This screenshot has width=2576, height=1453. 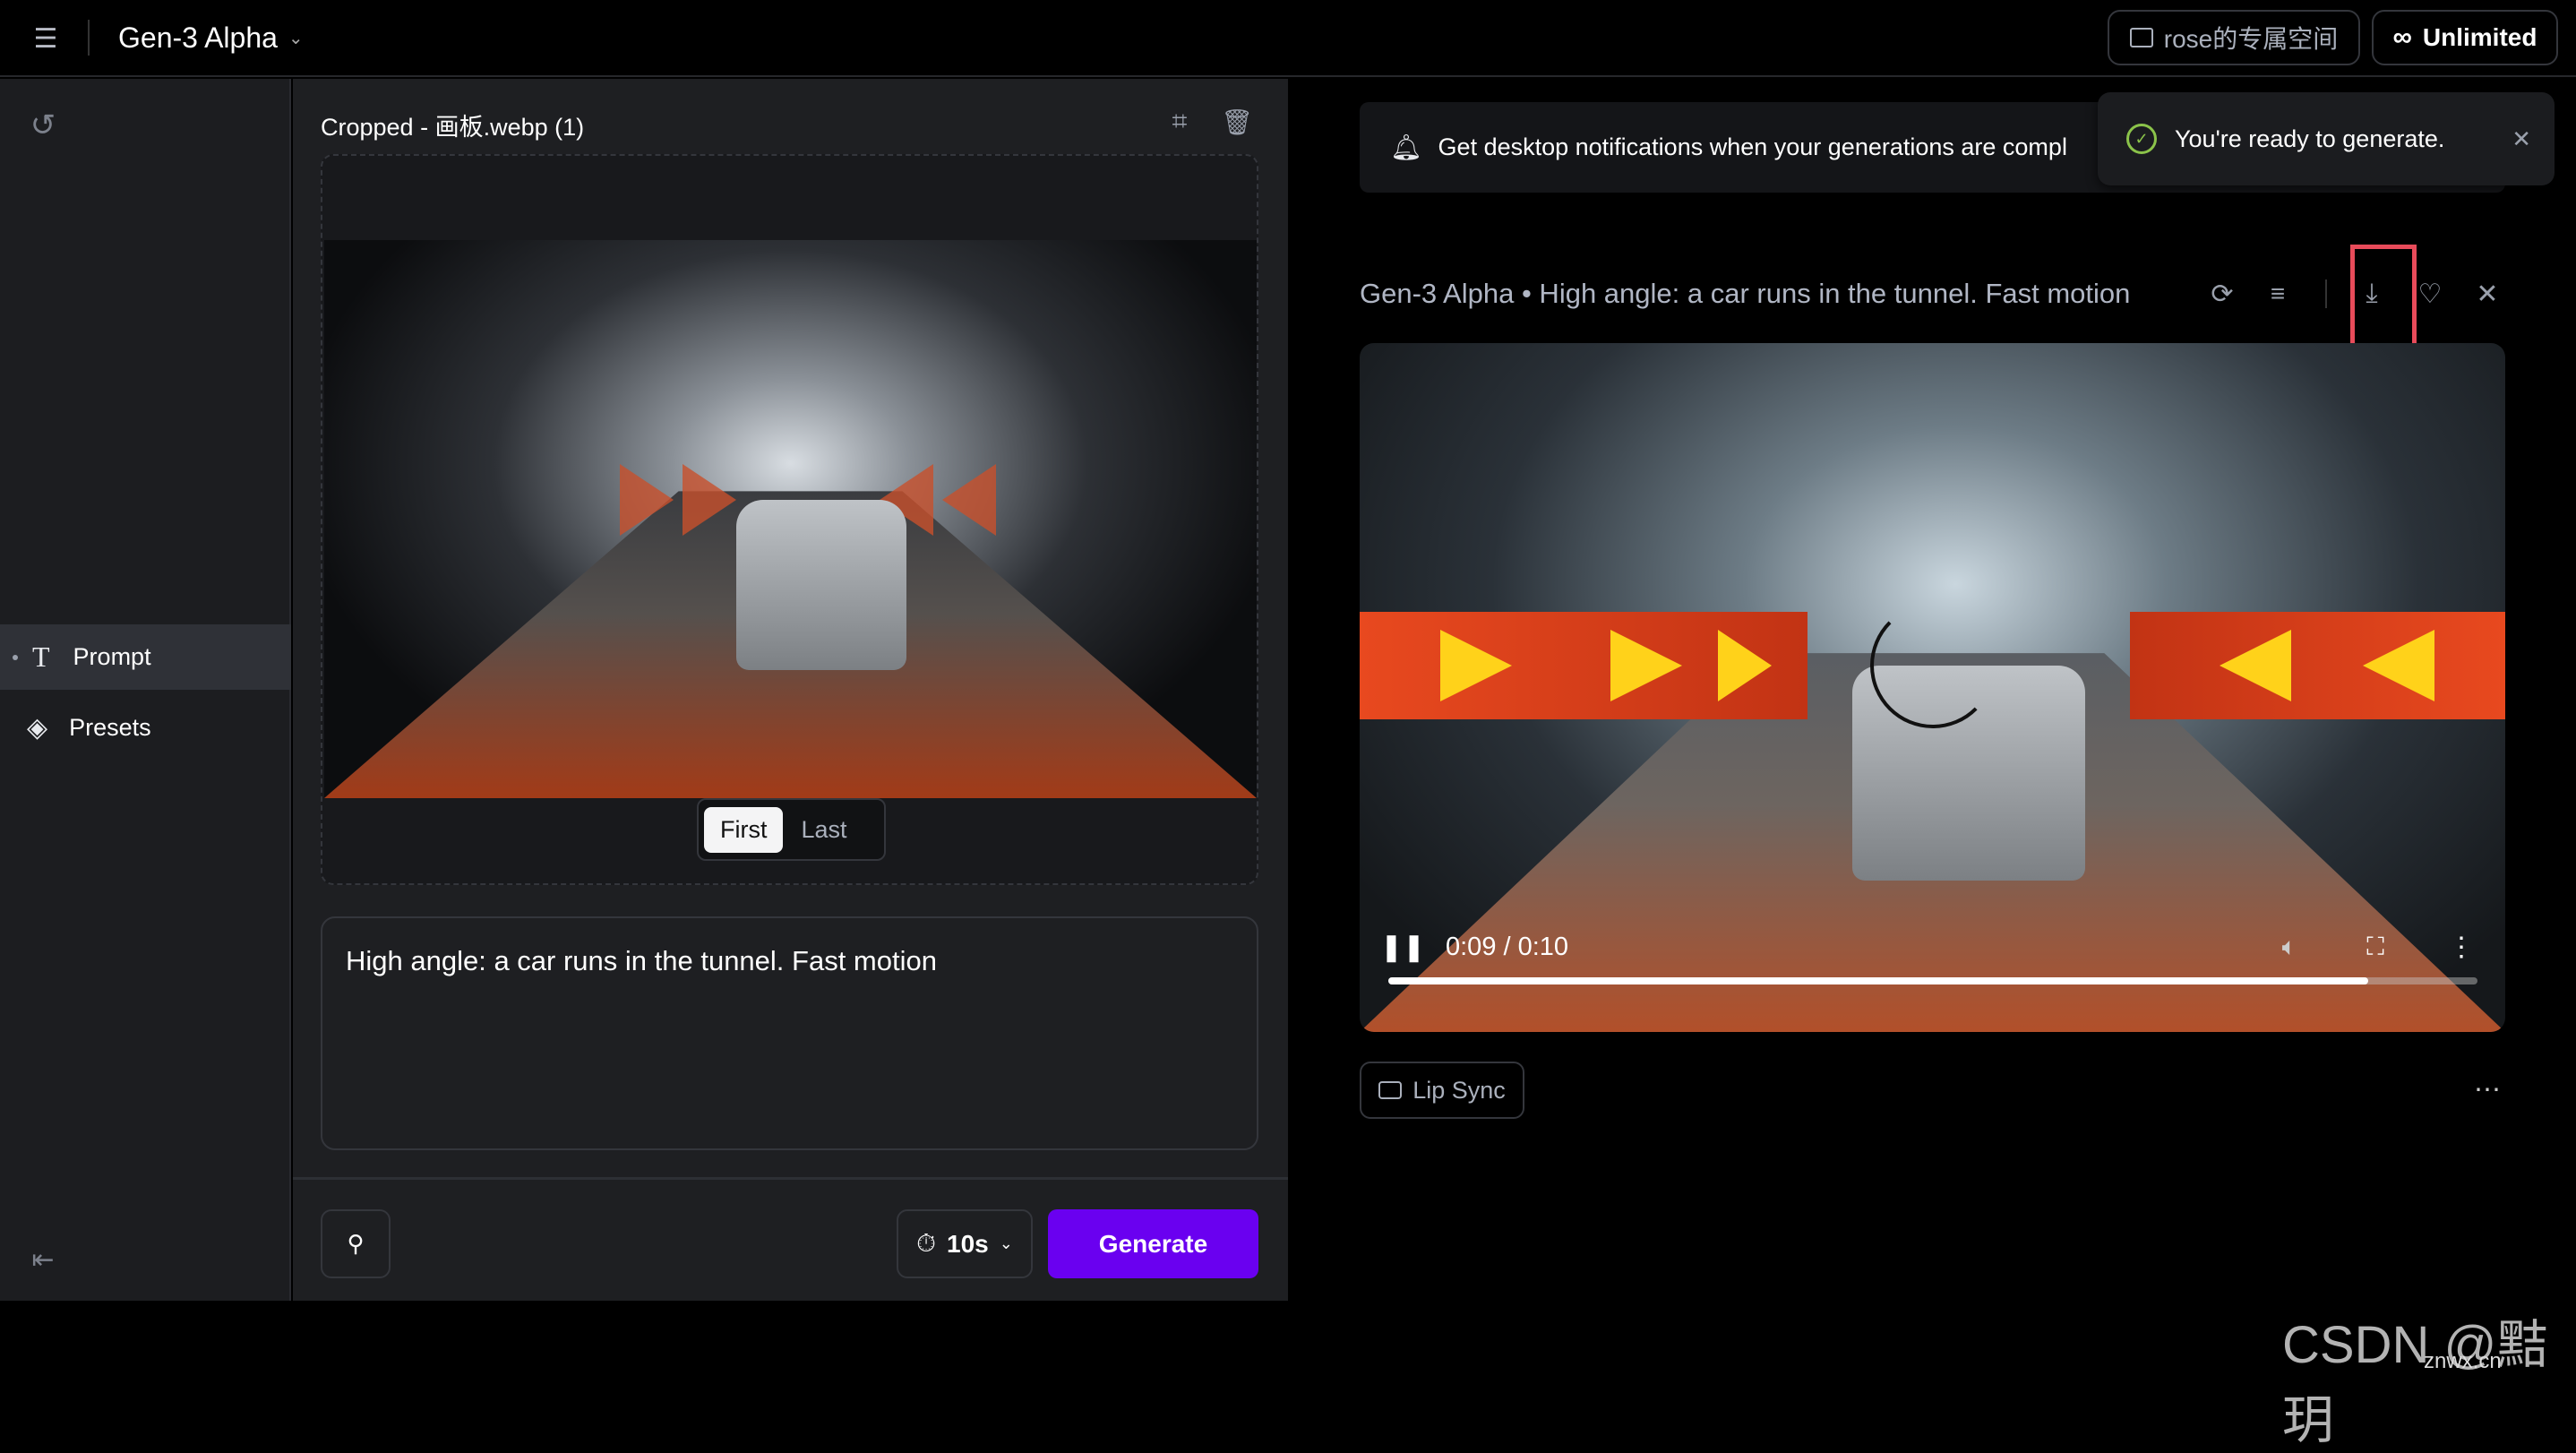 I want to click on more-horizontal-icon: ⋯, so click(x=2487, y=1089).